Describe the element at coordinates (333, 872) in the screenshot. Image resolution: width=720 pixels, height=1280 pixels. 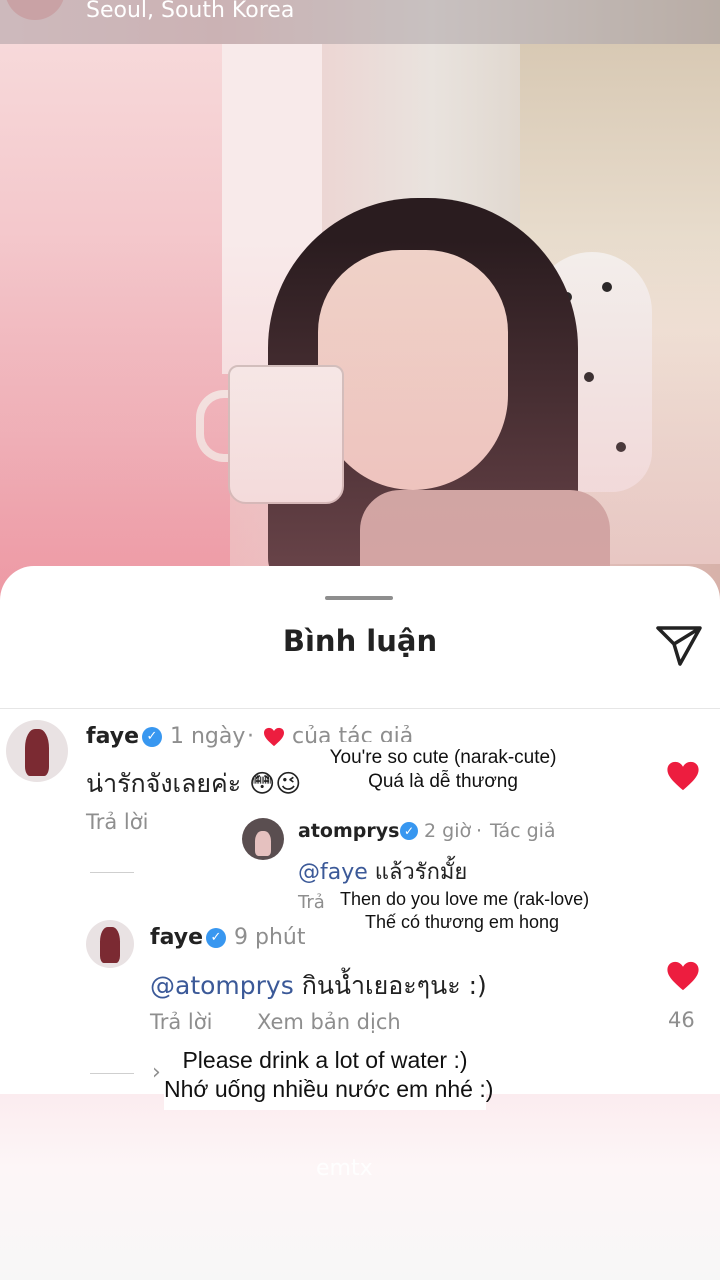
I see `mention-link: @faye` at that location.